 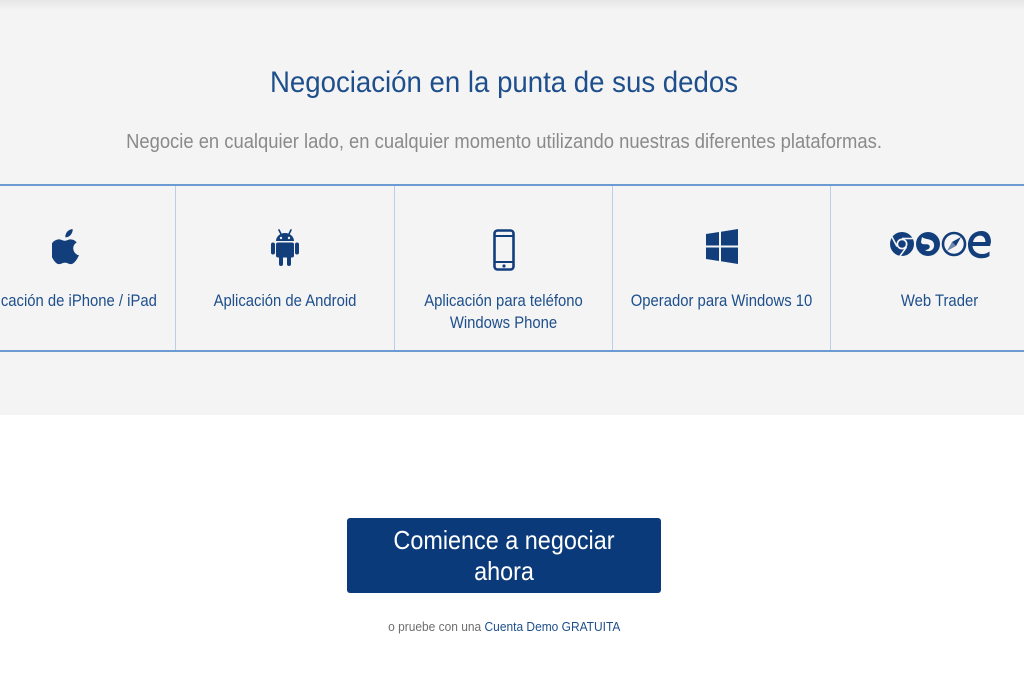 I want to click on windows-icon, so click(x=721, y=246).